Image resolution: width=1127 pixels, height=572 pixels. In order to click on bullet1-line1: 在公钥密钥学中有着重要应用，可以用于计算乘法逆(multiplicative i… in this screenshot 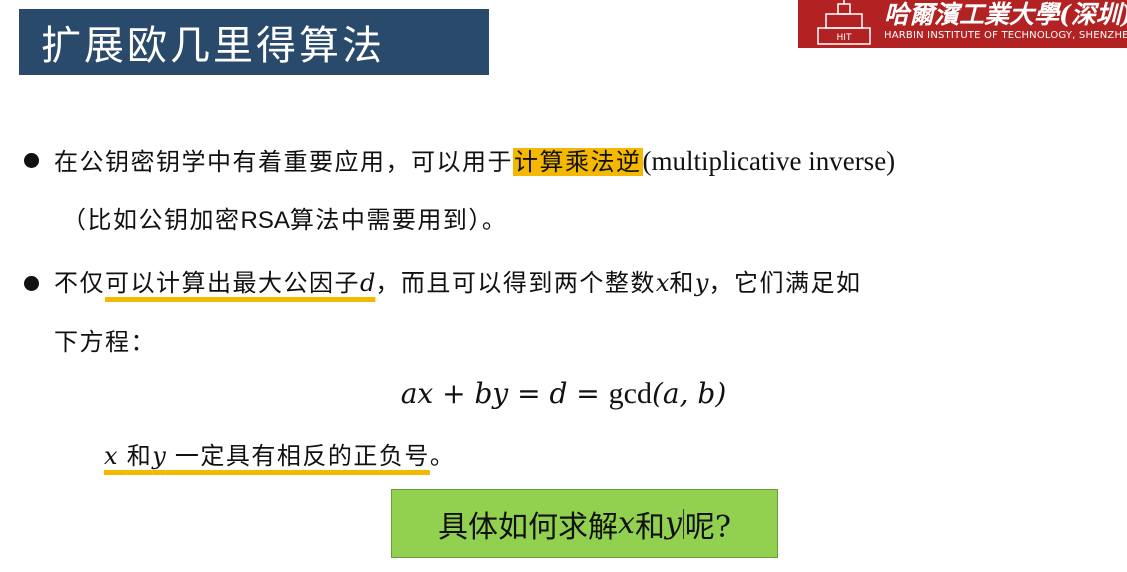, I will do `click(474, 161)`.